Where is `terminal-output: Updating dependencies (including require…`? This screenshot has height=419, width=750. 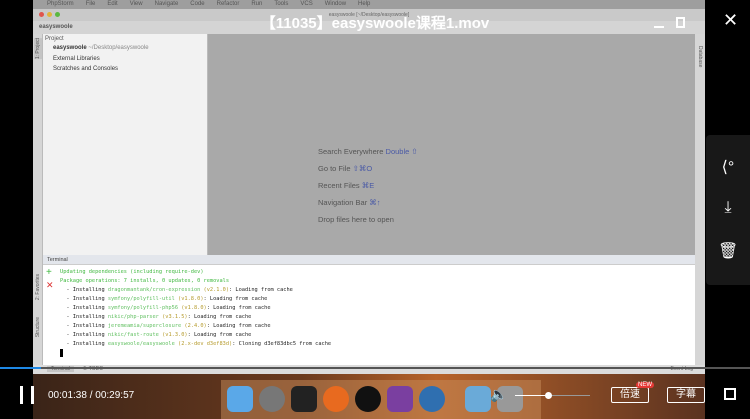
terminal-output: Updating dependencies (including require… is located at coordinates (195, 312).